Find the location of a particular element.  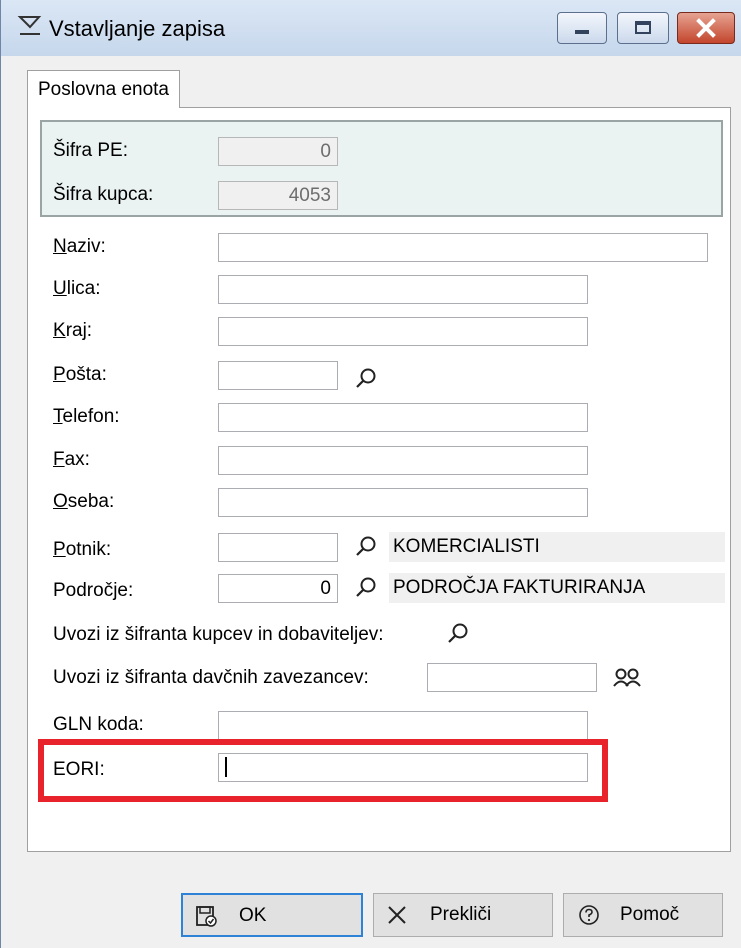

minimize-icon is located at coordinates (582, 32).